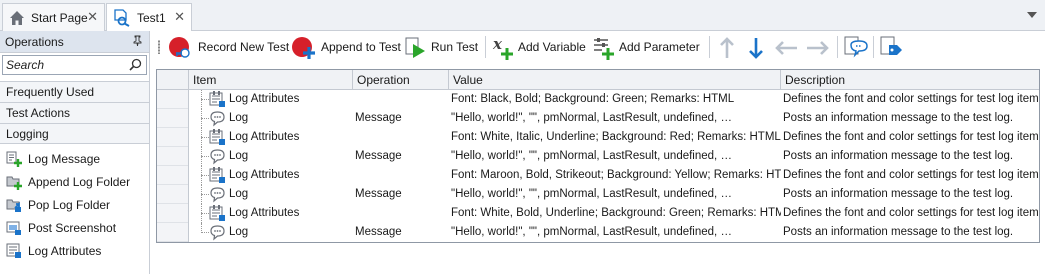 The height and width of the screenshot is (274, 1045). What do you see at coordinates (228, 47) in the screenshot?
I see `record-new-test-button: Record New Test` at bounding box center [228, 47].